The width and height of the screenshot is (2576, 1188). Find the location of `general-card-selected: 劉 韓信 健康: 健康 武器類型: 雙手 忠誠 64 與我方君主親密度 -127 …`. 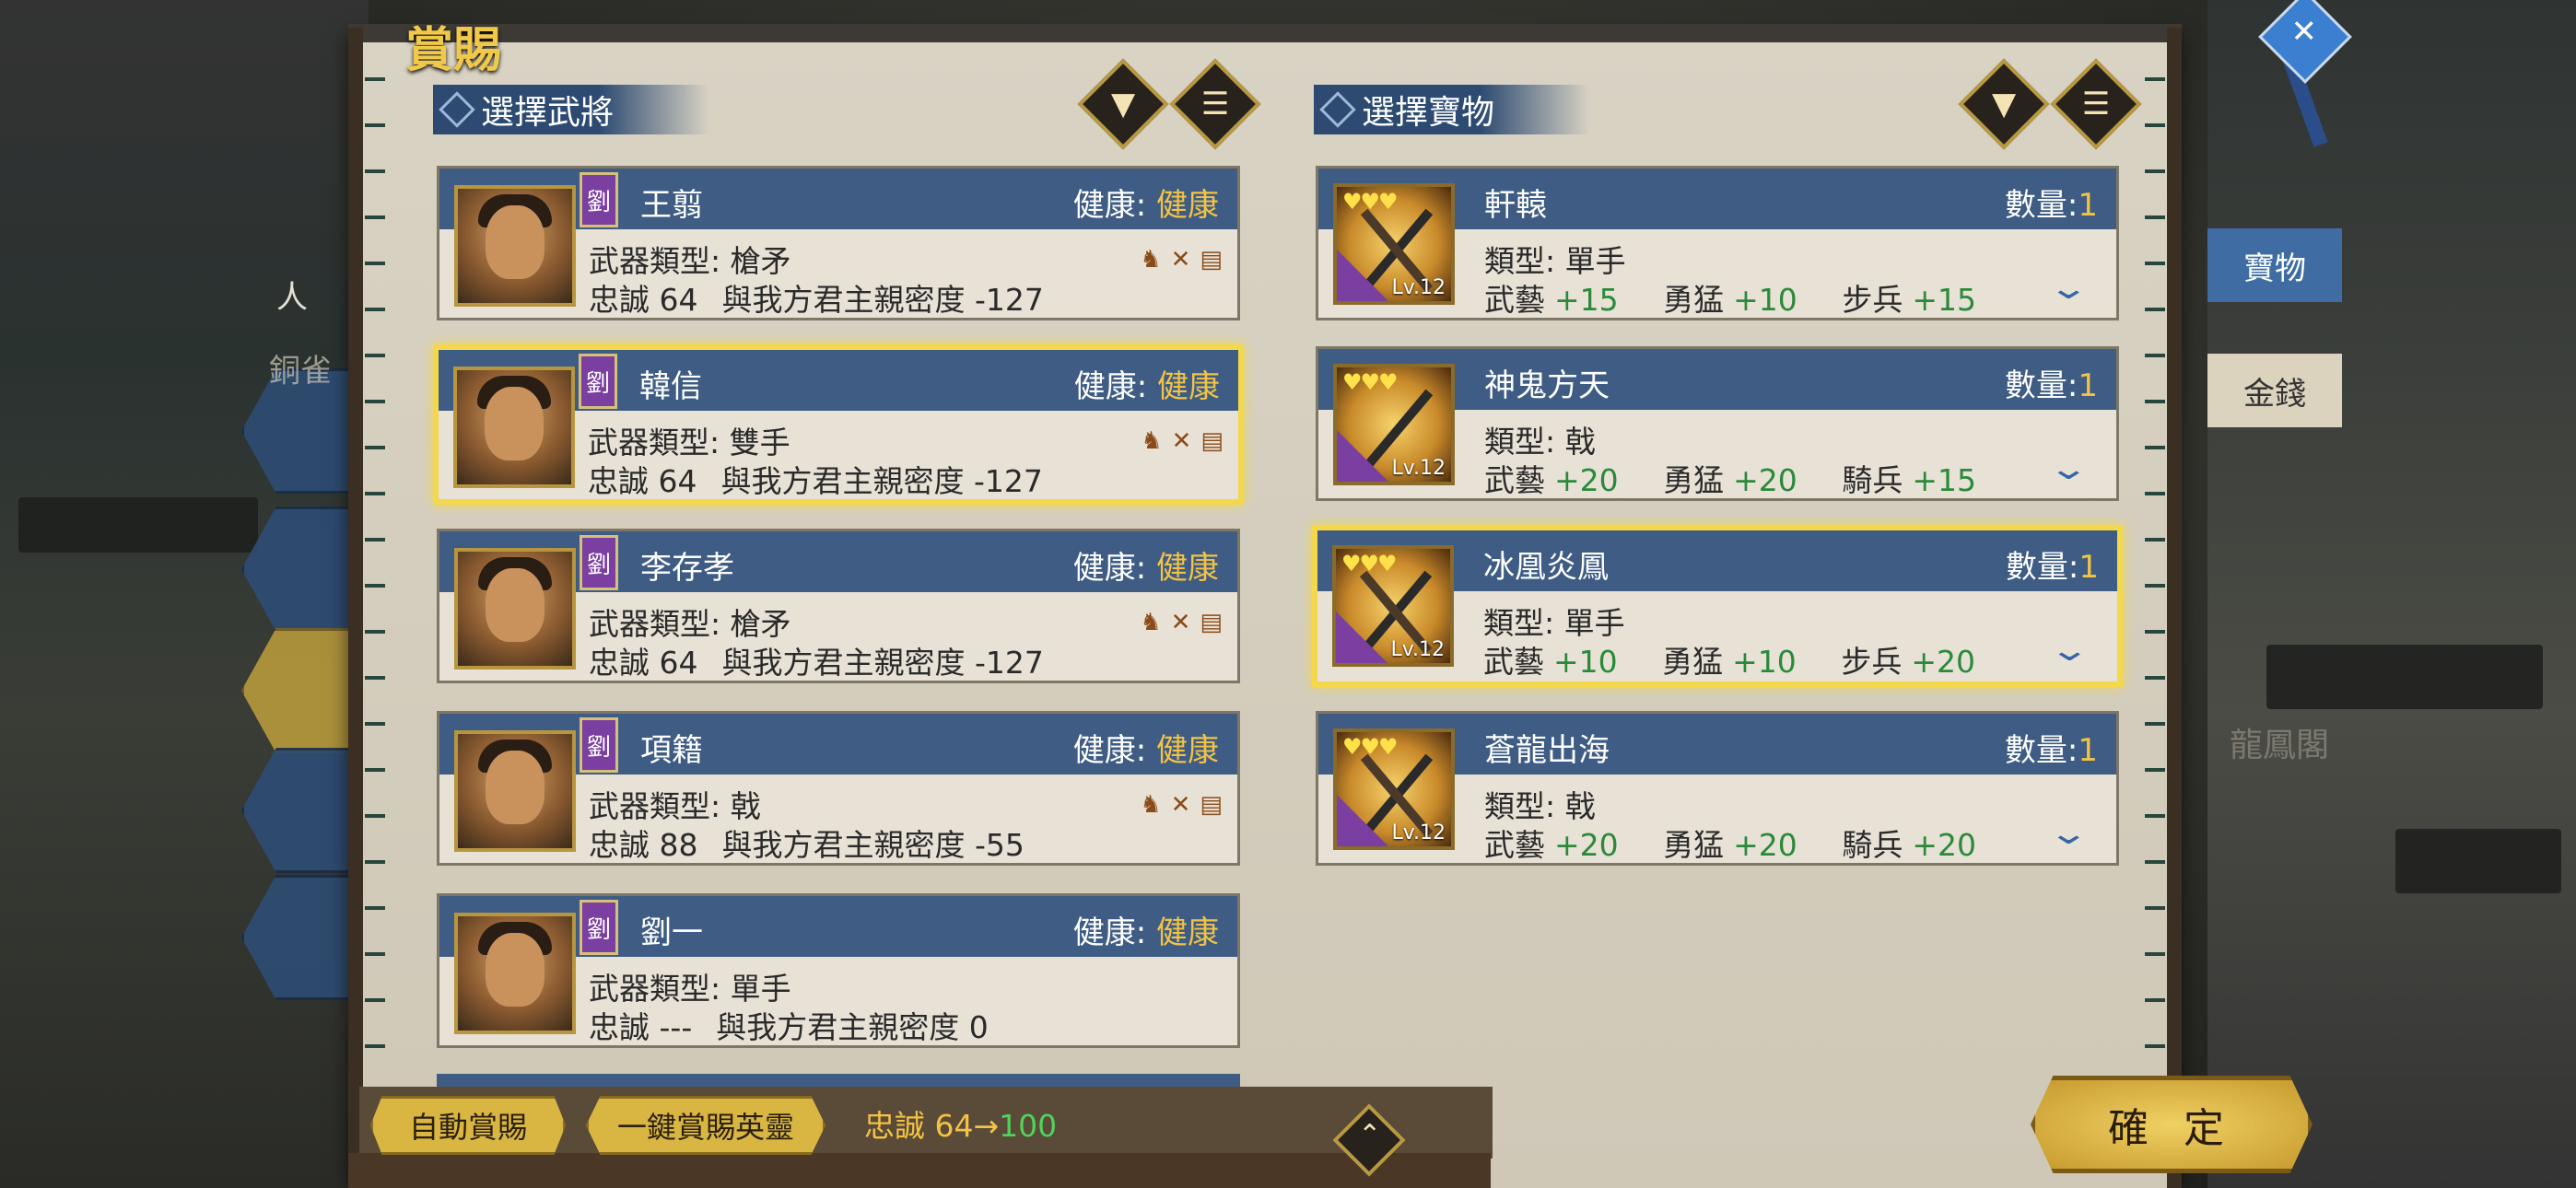

general-card-selected: 劉 韓信 健康: 健康 武器類型: 雙手 忠誠 64 與我方君主親密度 -127 … is located at coordinates (838, 424).